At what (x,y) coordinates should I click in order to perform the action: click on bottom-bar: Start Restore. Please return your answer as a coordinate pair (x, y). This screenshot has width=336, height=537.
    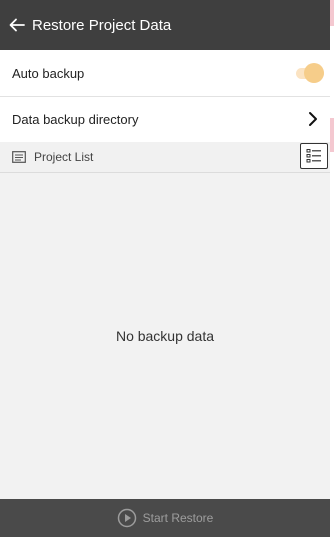
    Looking at the image, I should click on (165, 518).